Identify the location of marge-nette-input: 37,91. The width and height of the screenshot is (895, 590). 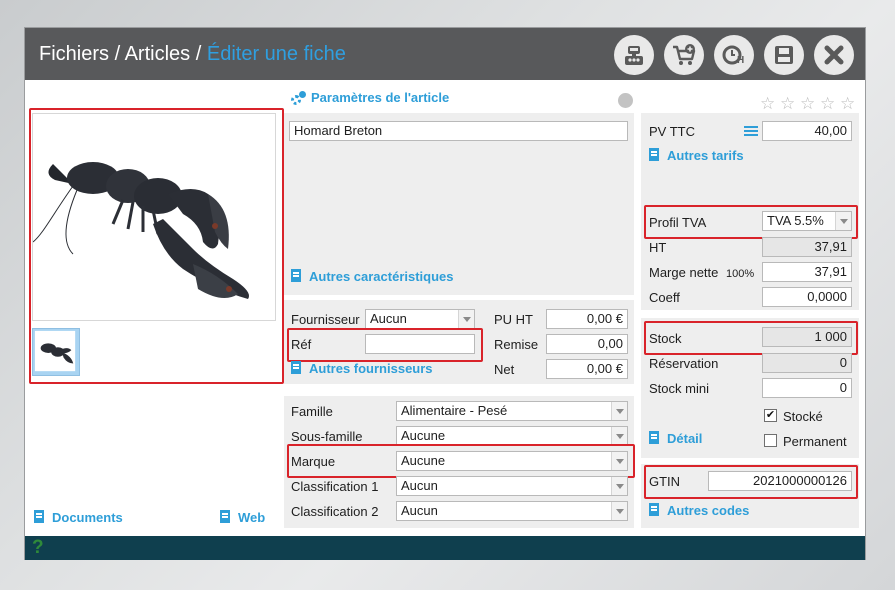
(807, 272).